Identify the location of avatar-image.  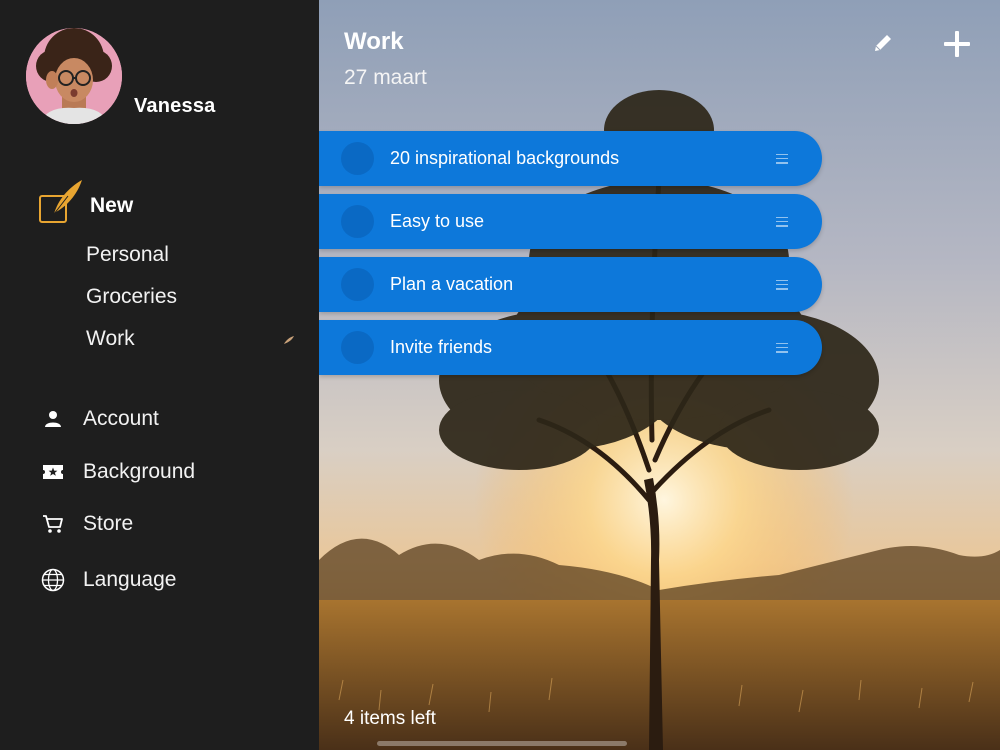
(74, 76).